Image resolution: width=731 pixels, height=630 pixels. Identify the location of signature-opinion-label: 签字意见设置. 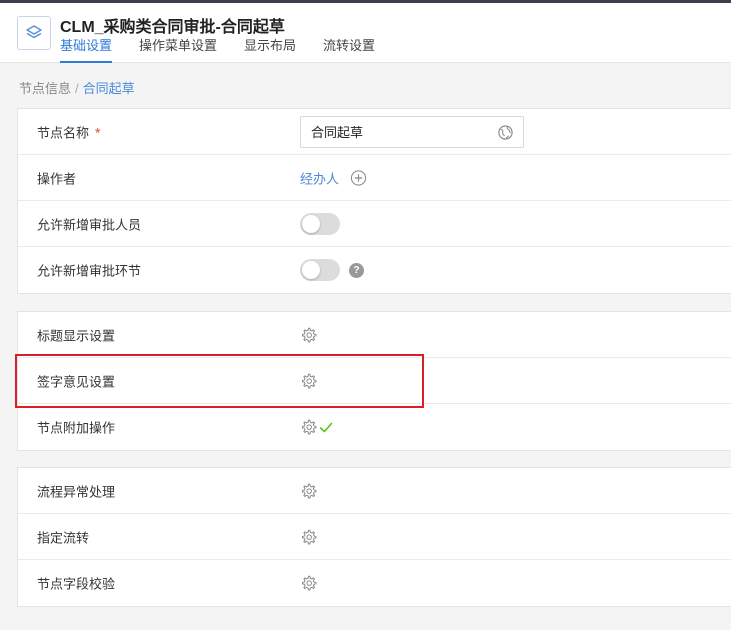
(76, 381).